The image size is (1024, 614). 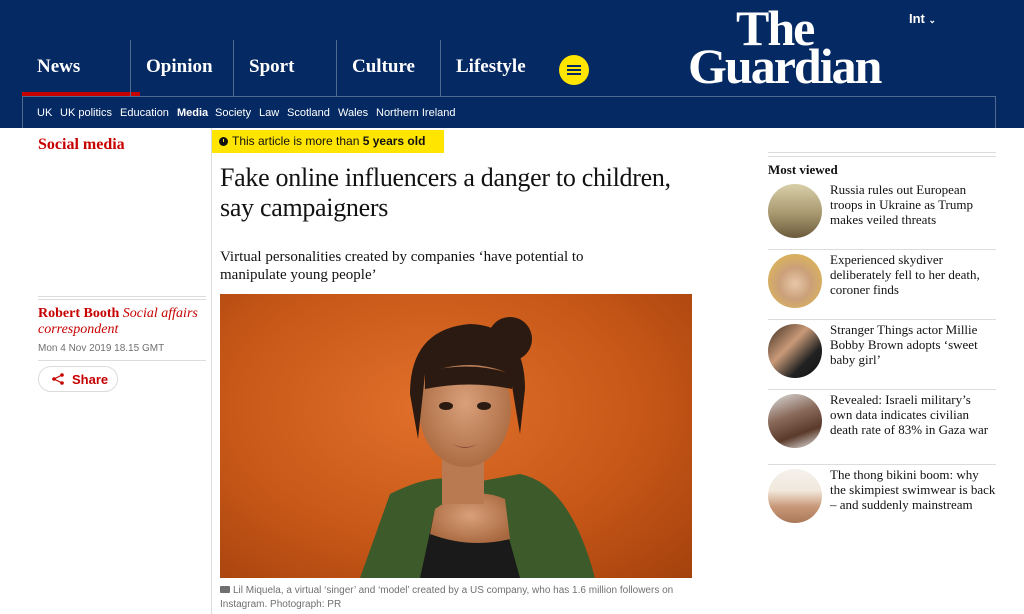 I want to click on subnav-uk: UK, so click(x=44, y=113).